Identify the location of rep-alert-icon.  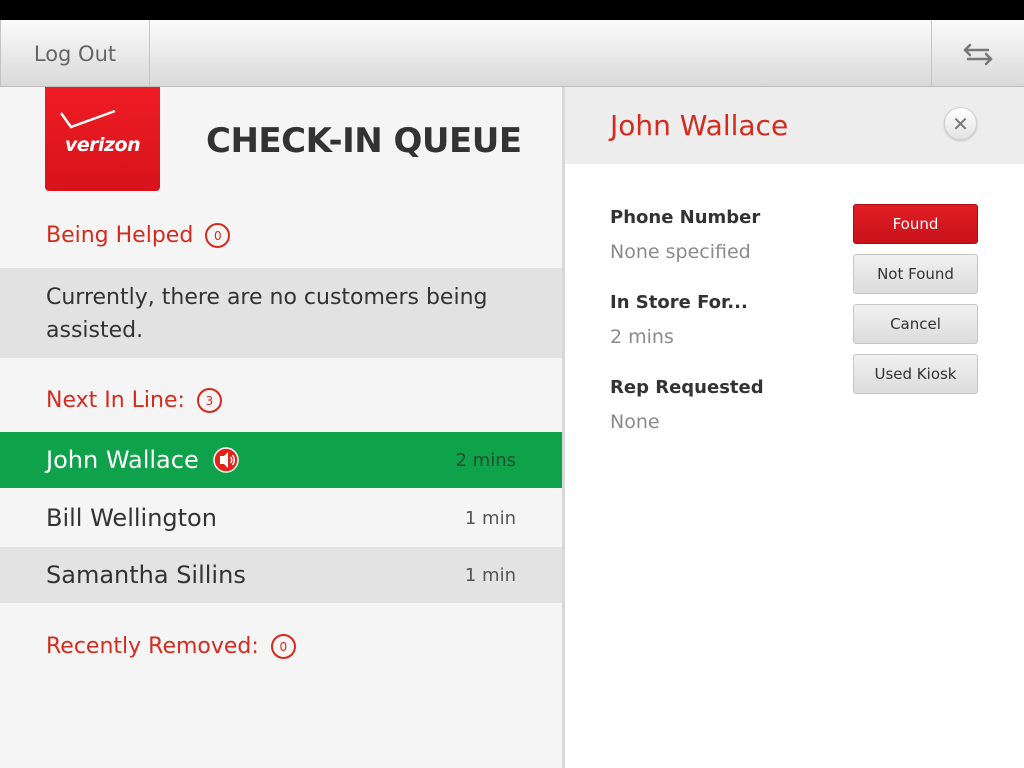
(225, 460).